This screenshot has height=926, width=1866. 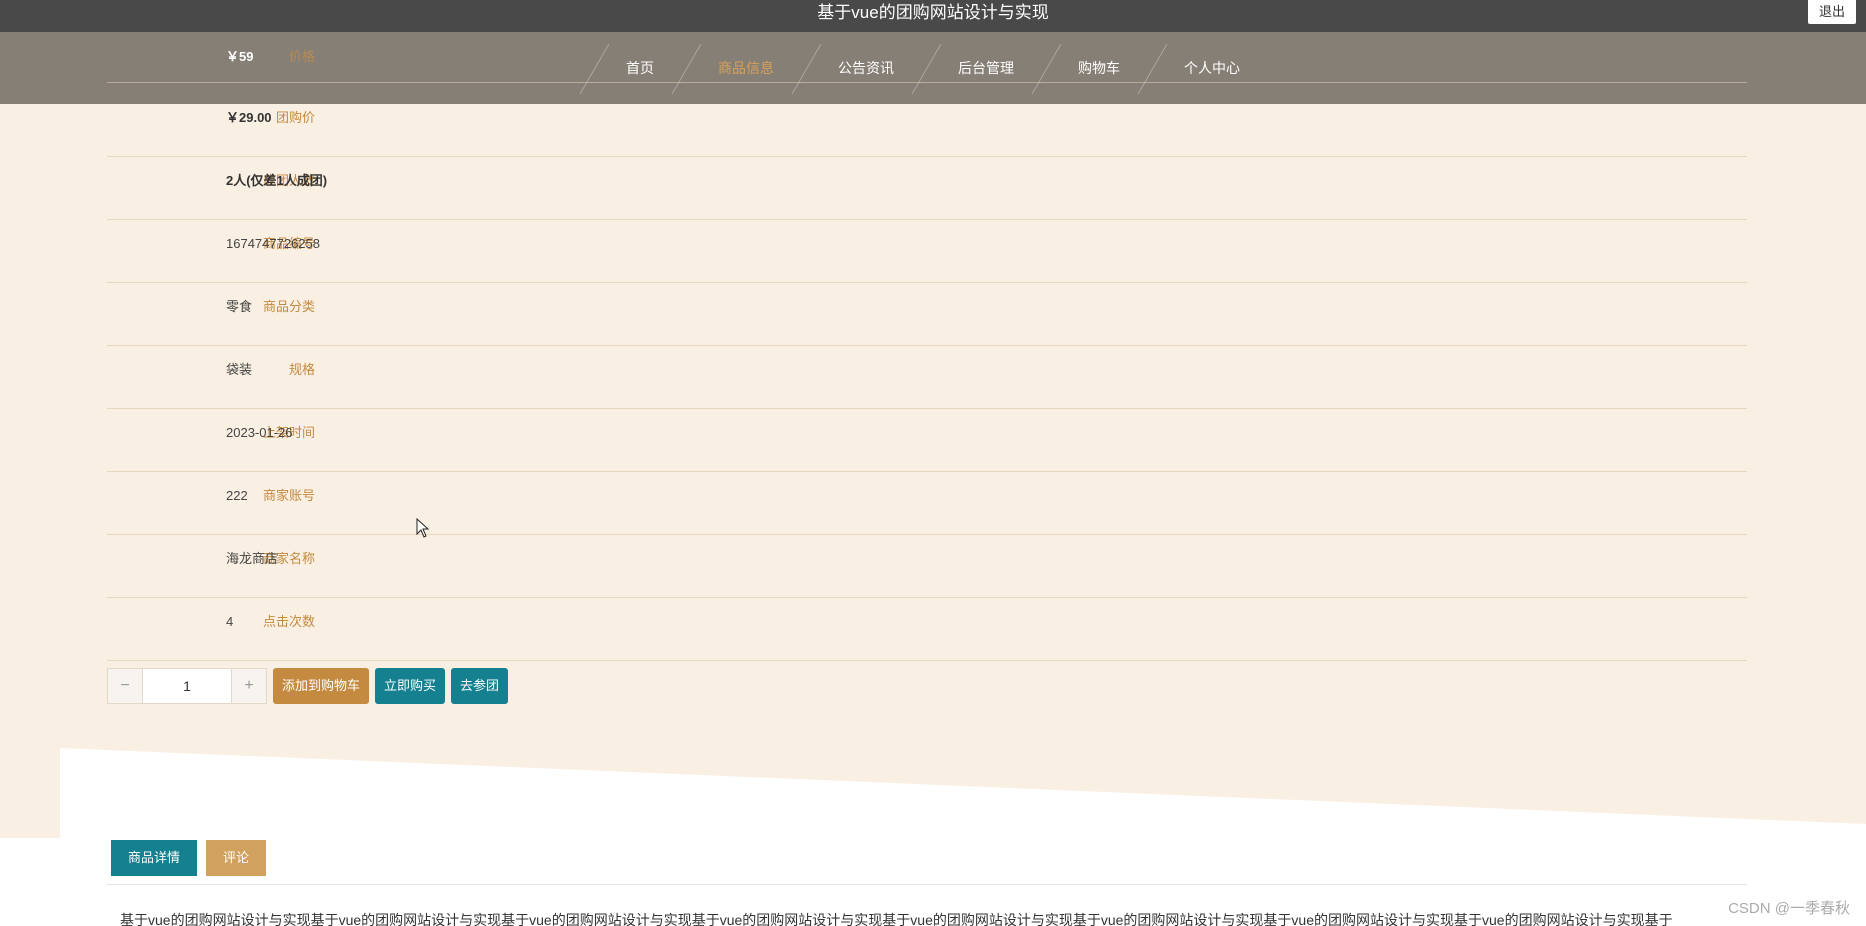 What do you see at coordinates (927, 884) in the screenshot?
I see `tab-divider` at bounding box center [927, 884].